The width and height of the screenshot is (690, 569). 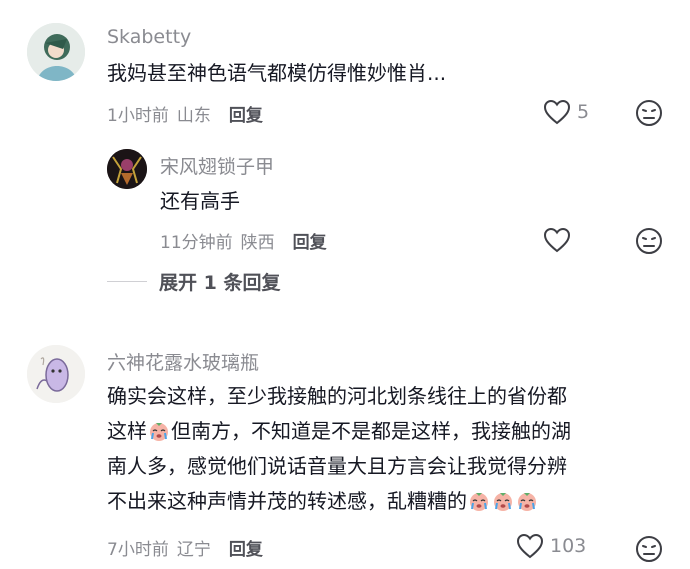 What do you see at coordinates (220, 283) in the screenshot?
I see `expand-replies-label: 展开 1 条回复` at bounding box center [220, 283].